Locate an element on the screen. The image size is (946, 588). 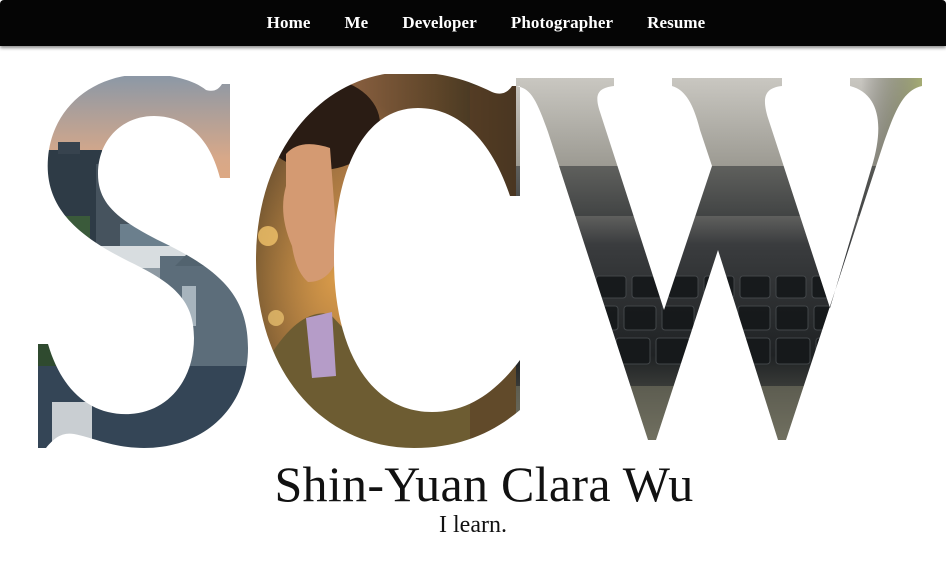
nav-item-developer: Developer is located at coordinates (439, 23).